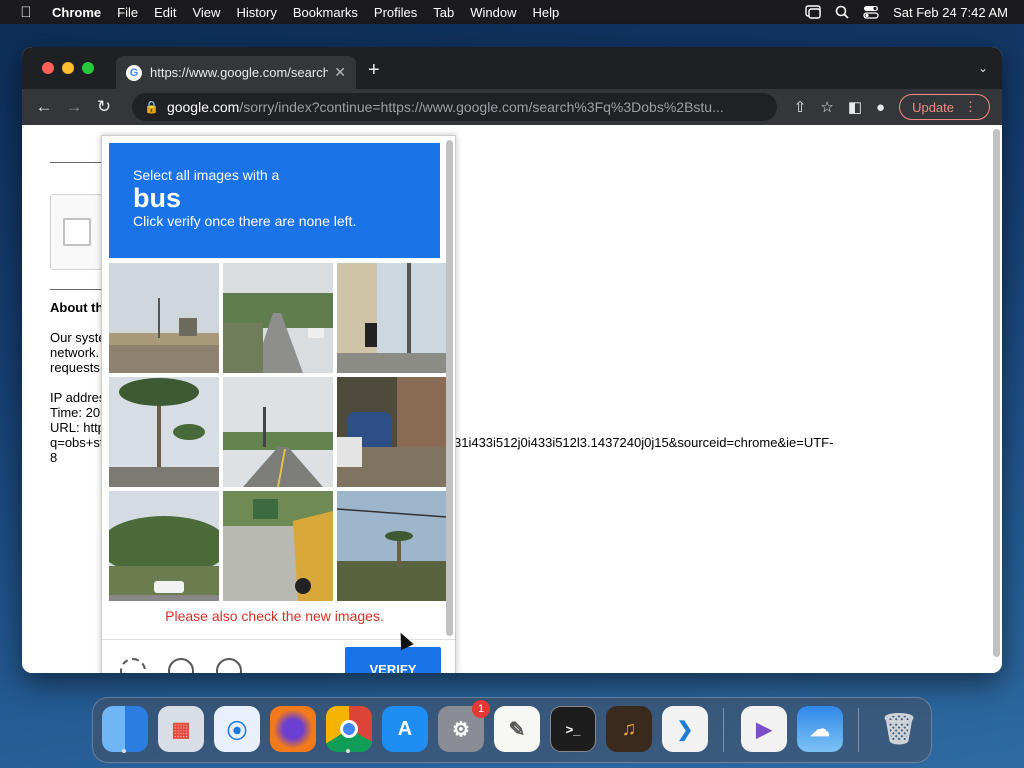  I want to click on finder-icon, so click(125, 729).